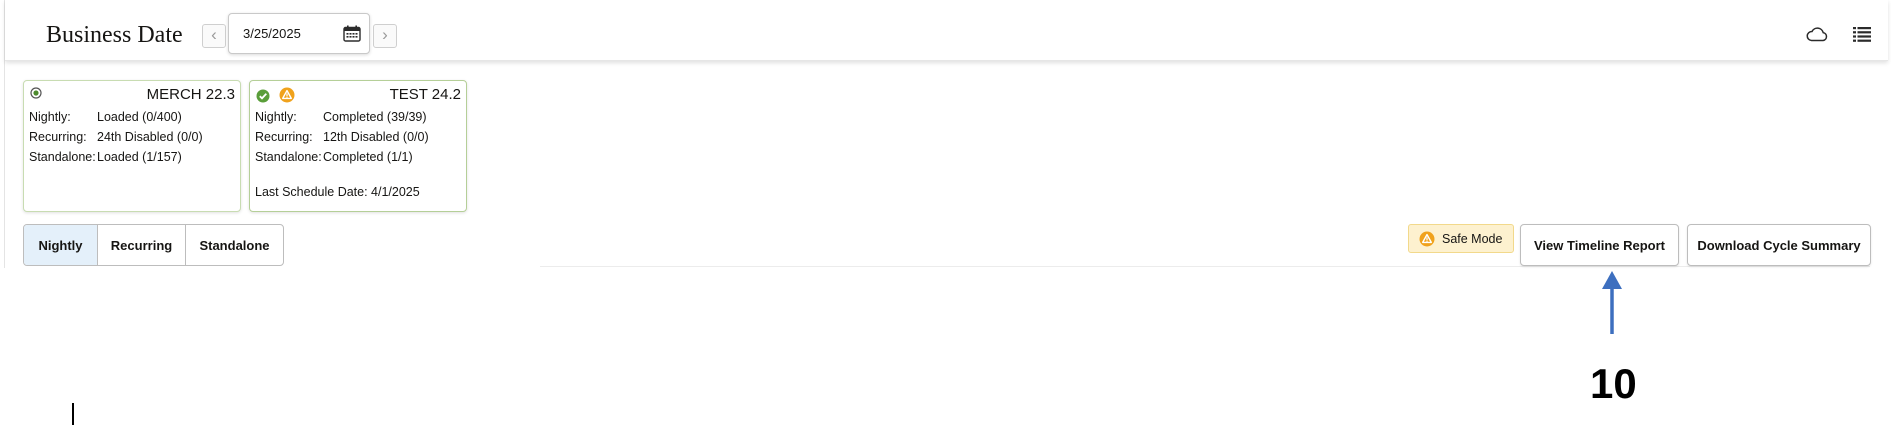 The image size is (1891, 425). Describe the element at coordinates (1205, 266) in the screenshot. I see `divider` at that location.